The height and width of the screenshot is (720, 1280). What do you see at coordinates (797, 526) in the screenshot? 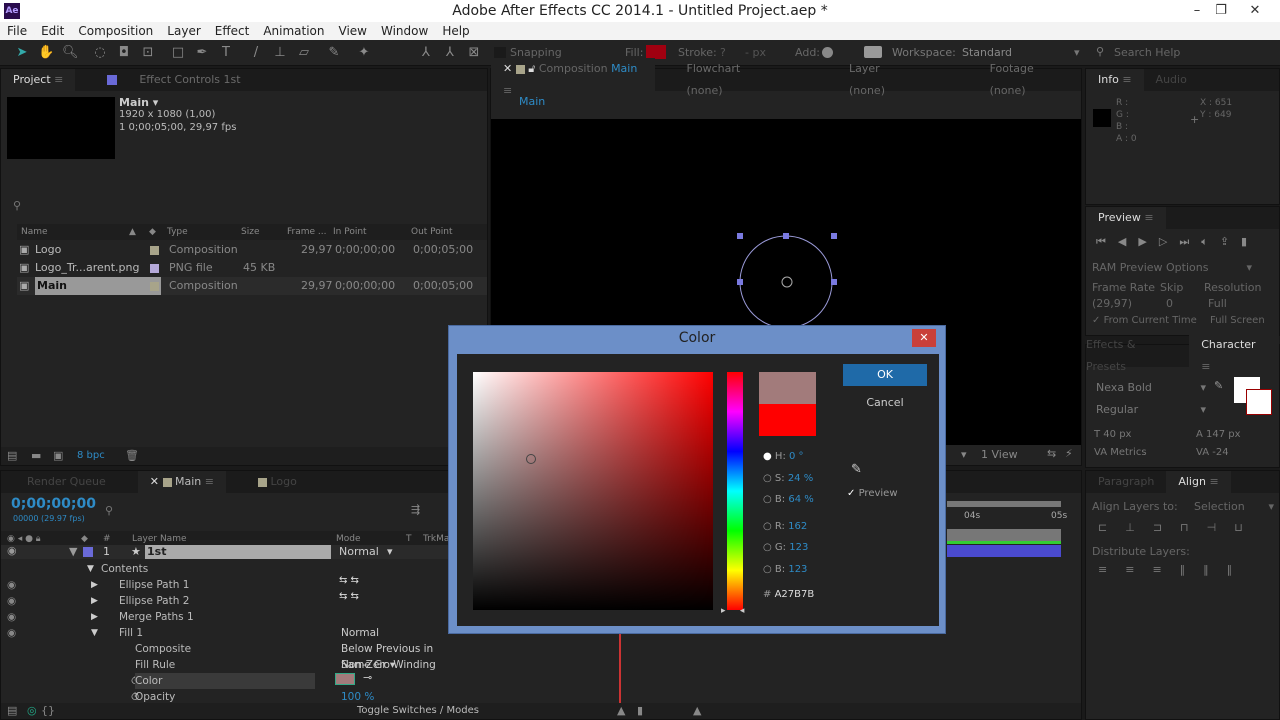
I see `r-field: 162` at bounding box center [797, 526].